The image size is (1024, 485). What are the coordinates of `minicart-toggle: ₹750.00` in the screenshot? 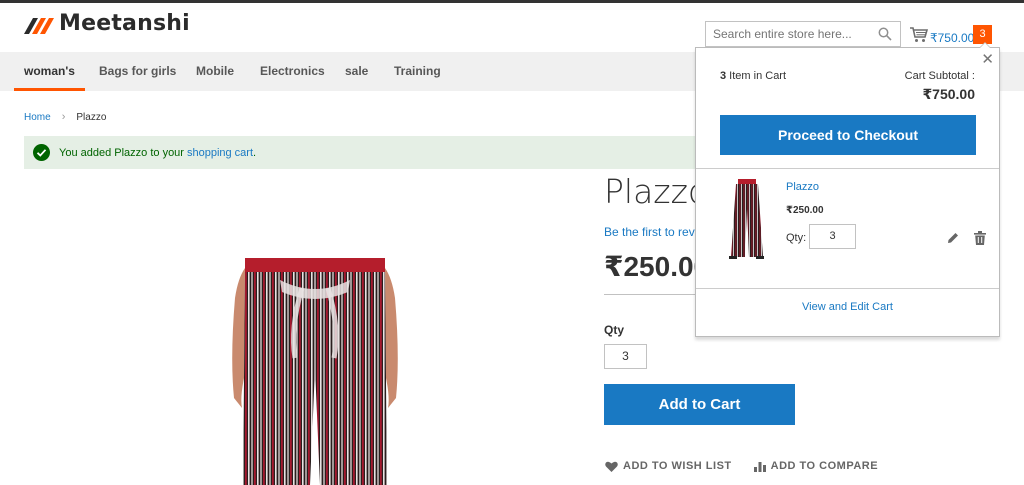 It's located at (942, 34).